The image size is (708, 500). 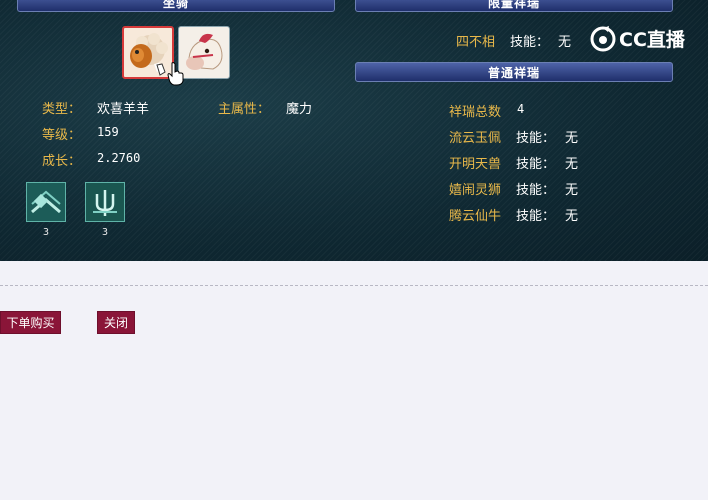 I want to click on limited-xiangrui-header: 限量祥瑞, so click(x=514, y=6).